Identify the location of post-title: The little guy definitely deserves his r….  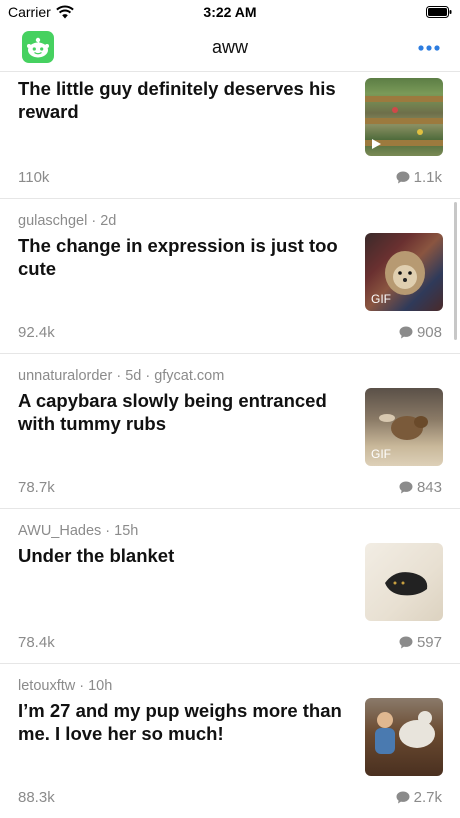
(183, 100).